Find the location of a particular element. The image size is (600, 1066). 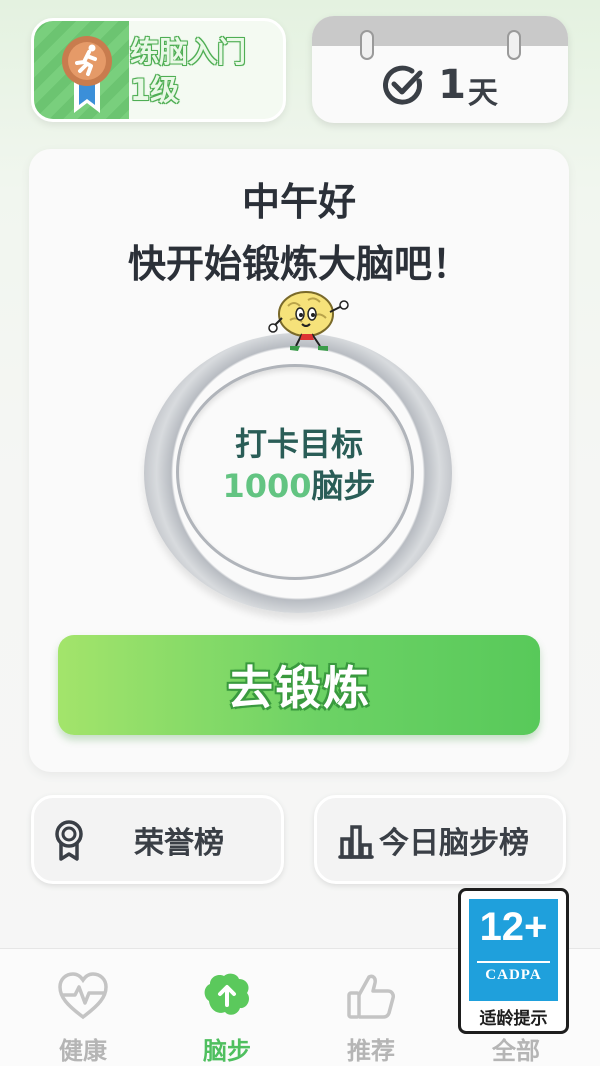

age-rating-value: 12+ is located at coordinates (513, 927).